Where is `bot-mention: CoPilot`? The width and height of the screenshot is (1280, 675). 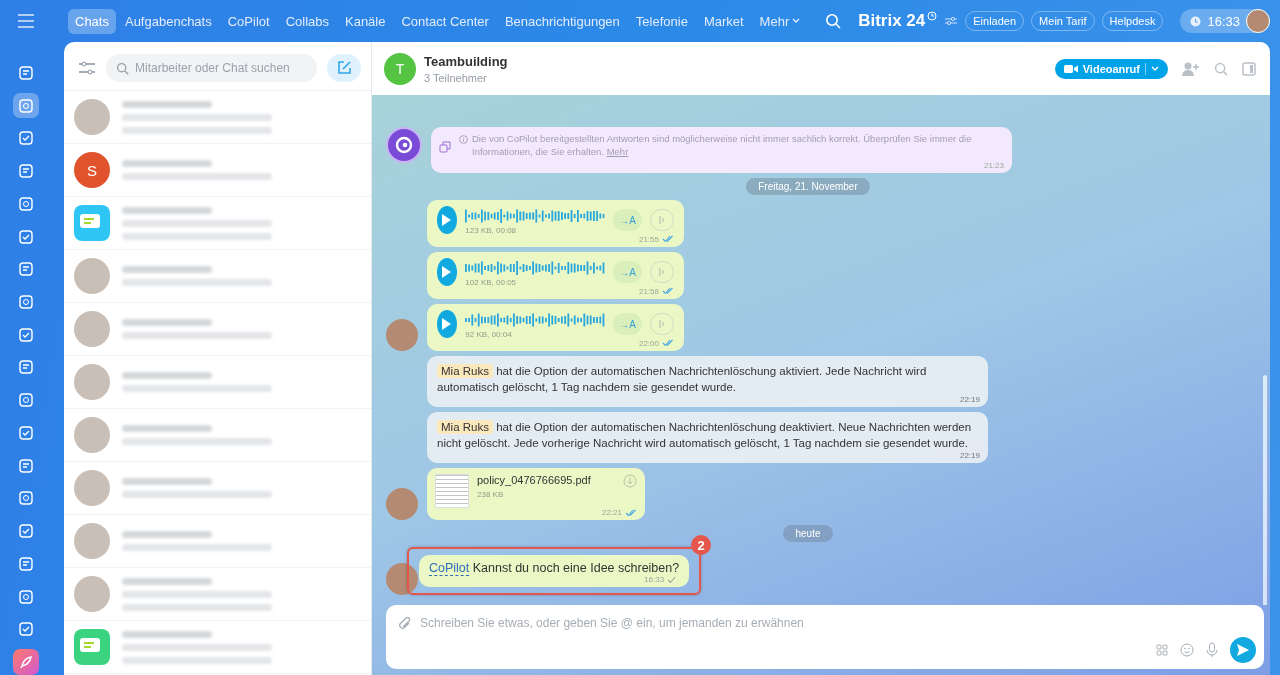 bot-mention: CoPilot is located at coordinates (449, 568).